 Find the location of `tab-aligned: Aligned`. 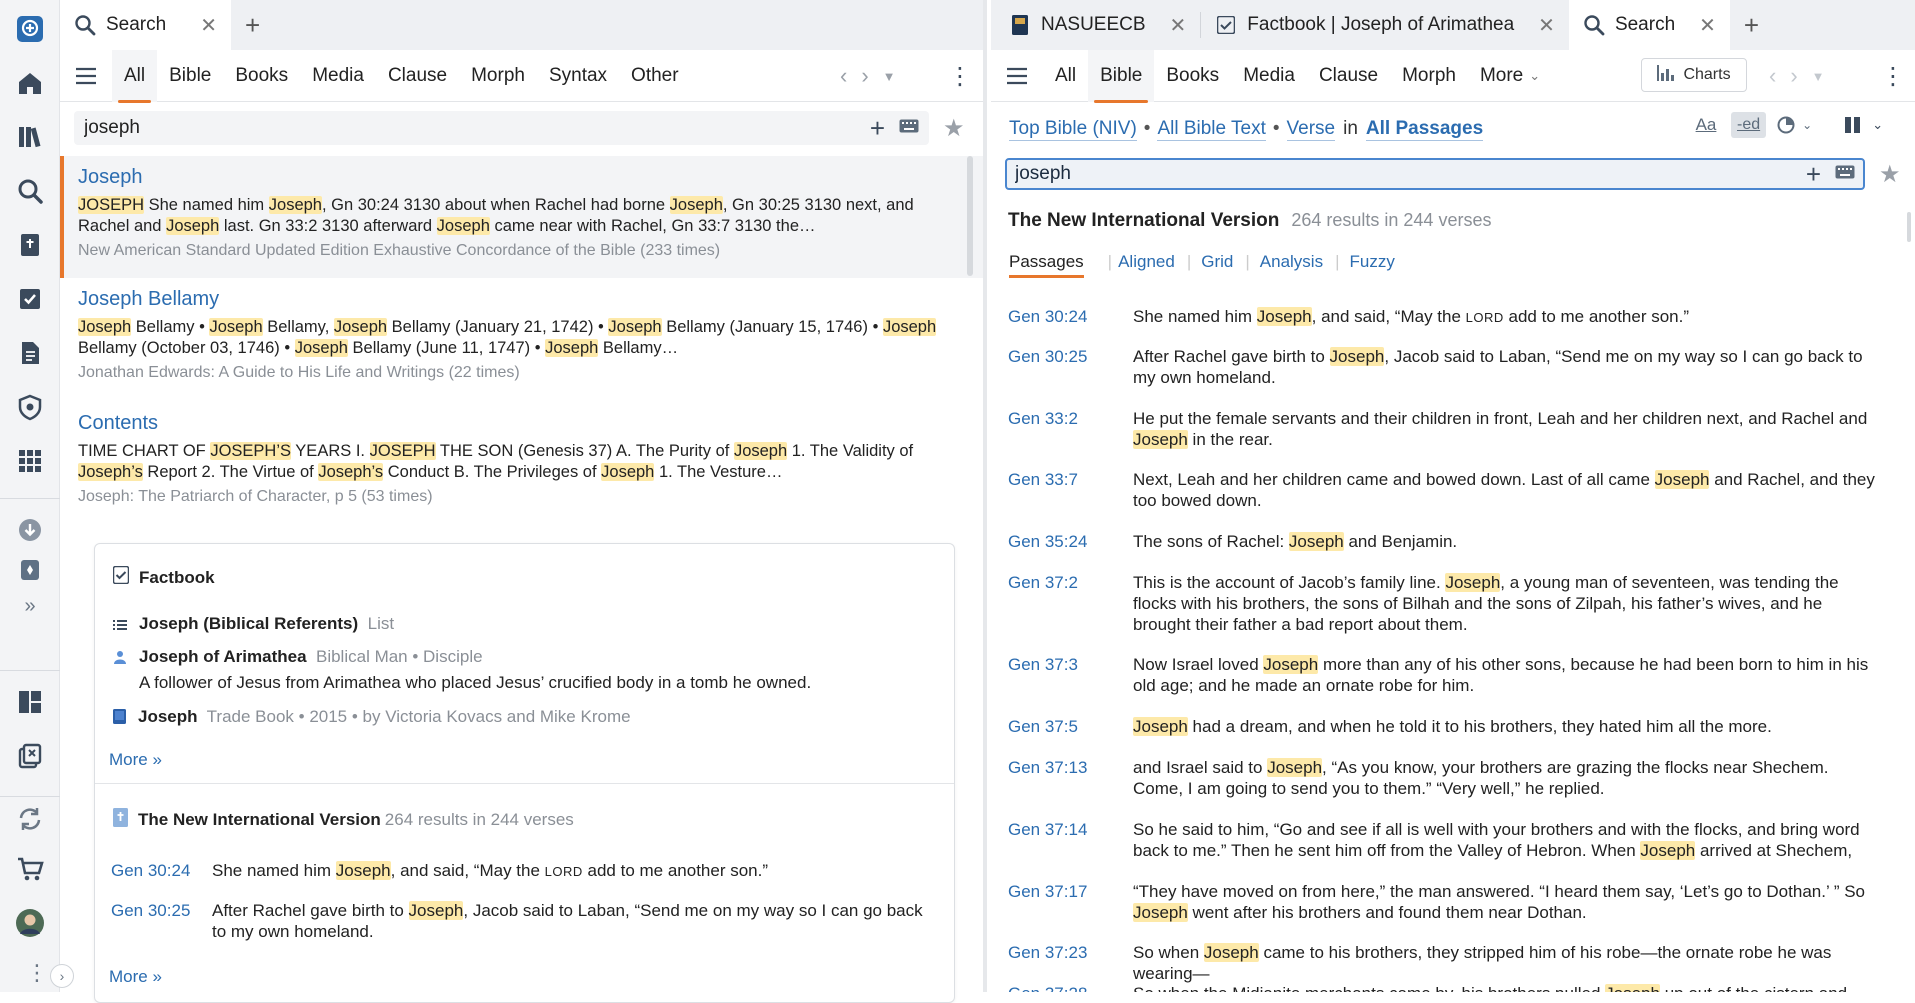

tab-aligned: Aligned is located at coordinates (1146, 265).